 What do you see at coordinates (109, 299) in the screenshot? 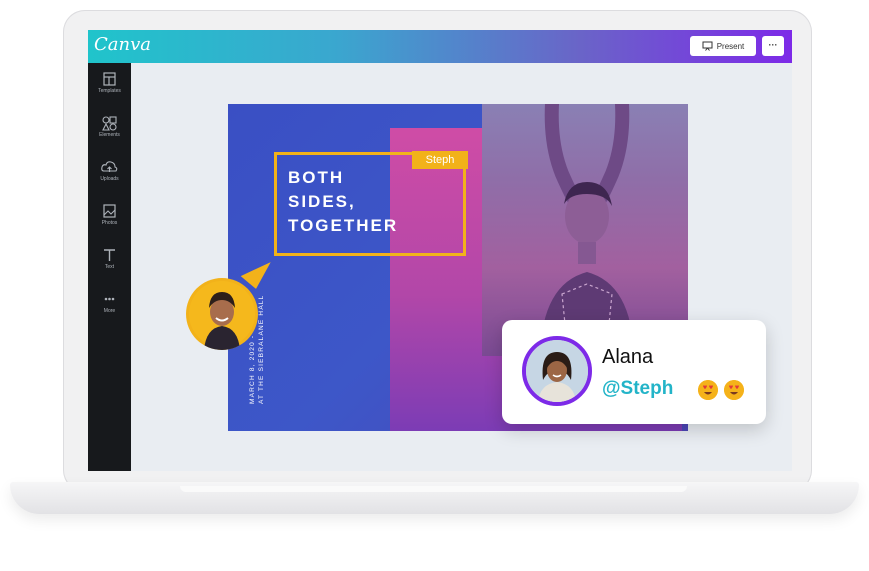
I see `more-icon` at bounding box center [109, 299].